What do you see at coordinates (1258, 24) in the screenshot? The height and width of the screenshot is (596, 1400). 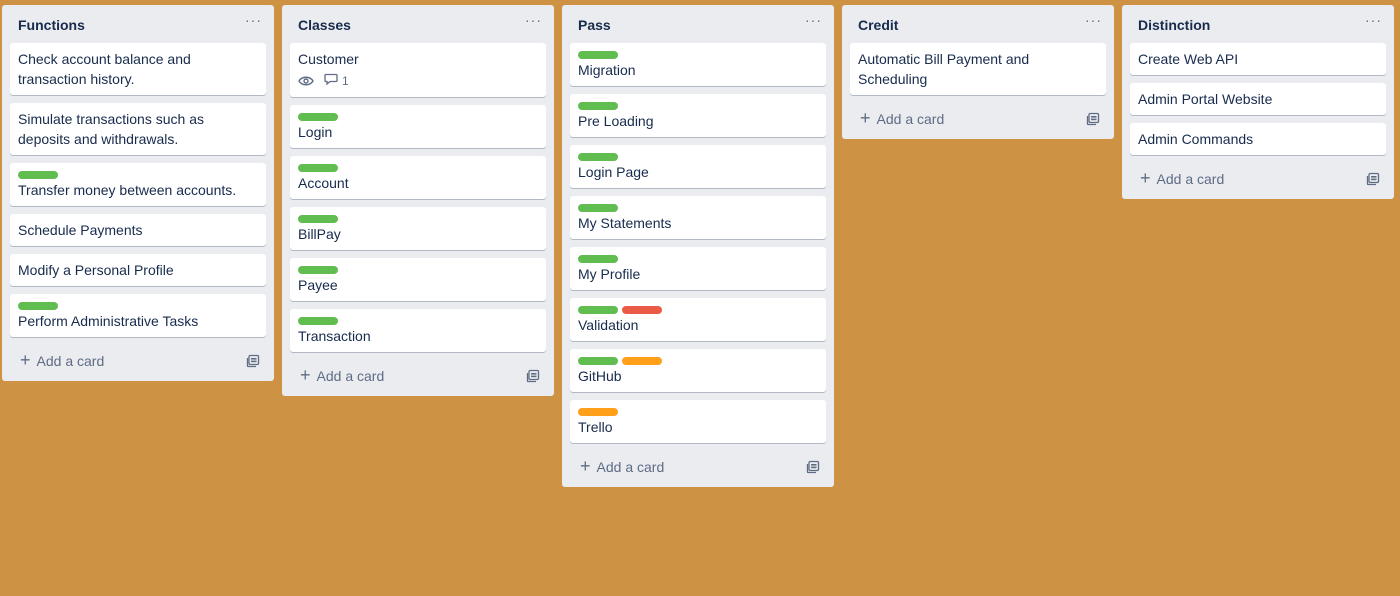 I see `list-header: Distinction ···` at bounding box center [1258, 24].